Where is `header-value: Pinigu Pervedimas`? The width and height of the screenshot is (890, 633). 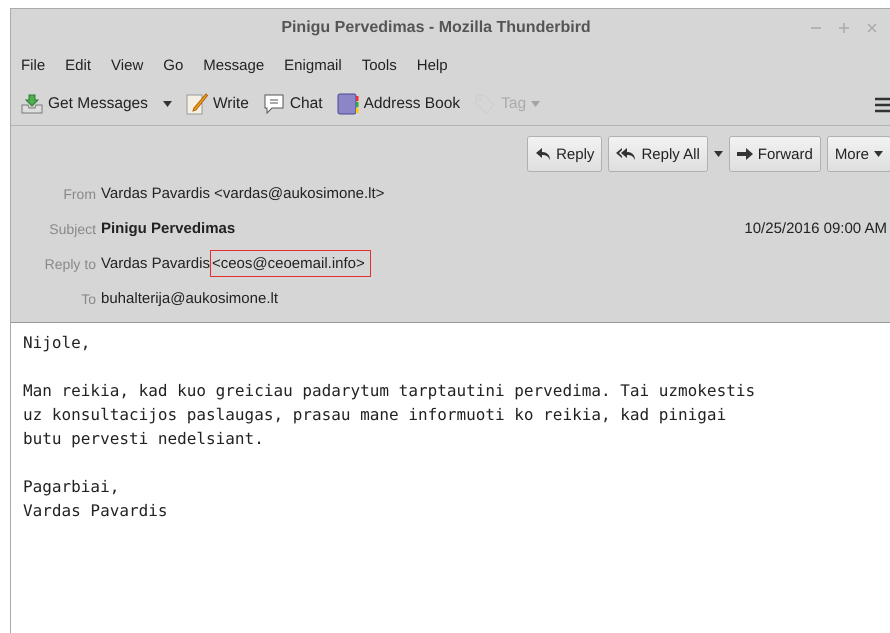 header-value: Pinigu Pervedimas is located at coordinates (168, 228).